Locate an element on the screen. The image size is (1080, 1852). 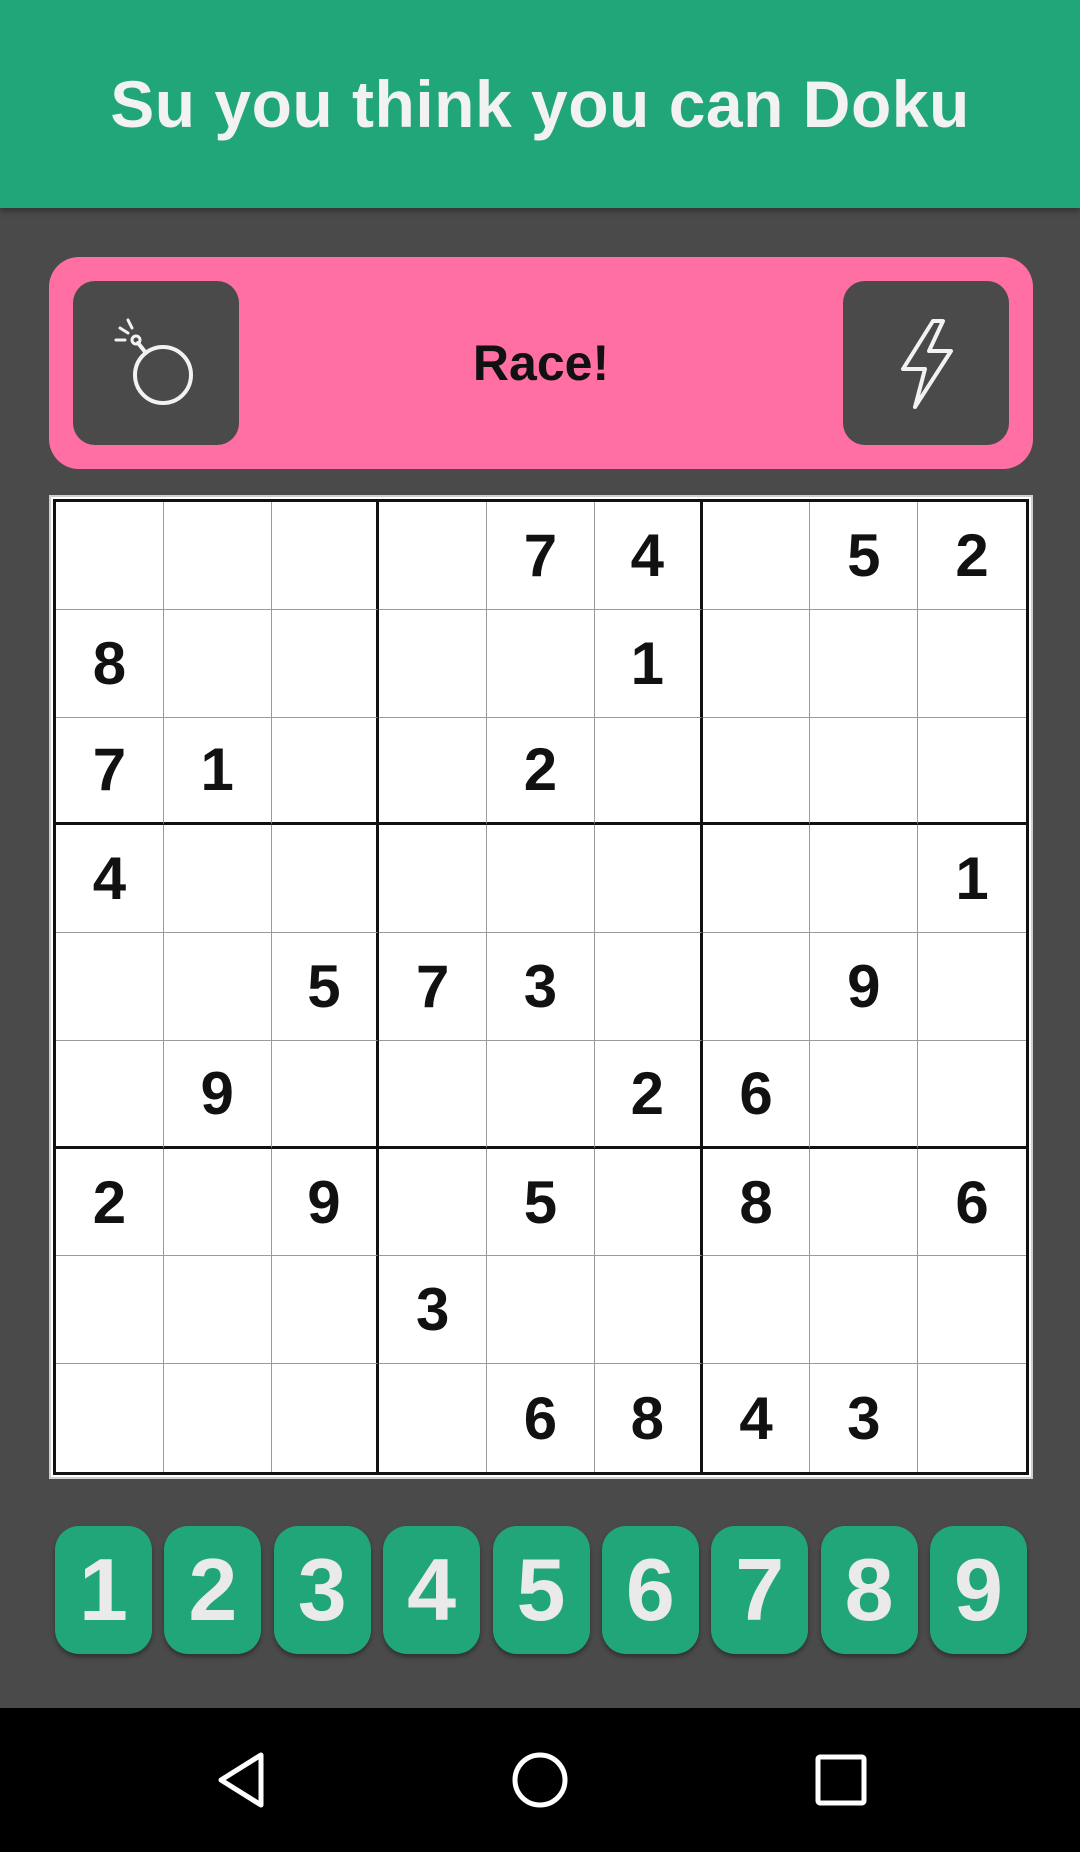
number-key-5: 5 is located at coordinates (541, 1590).